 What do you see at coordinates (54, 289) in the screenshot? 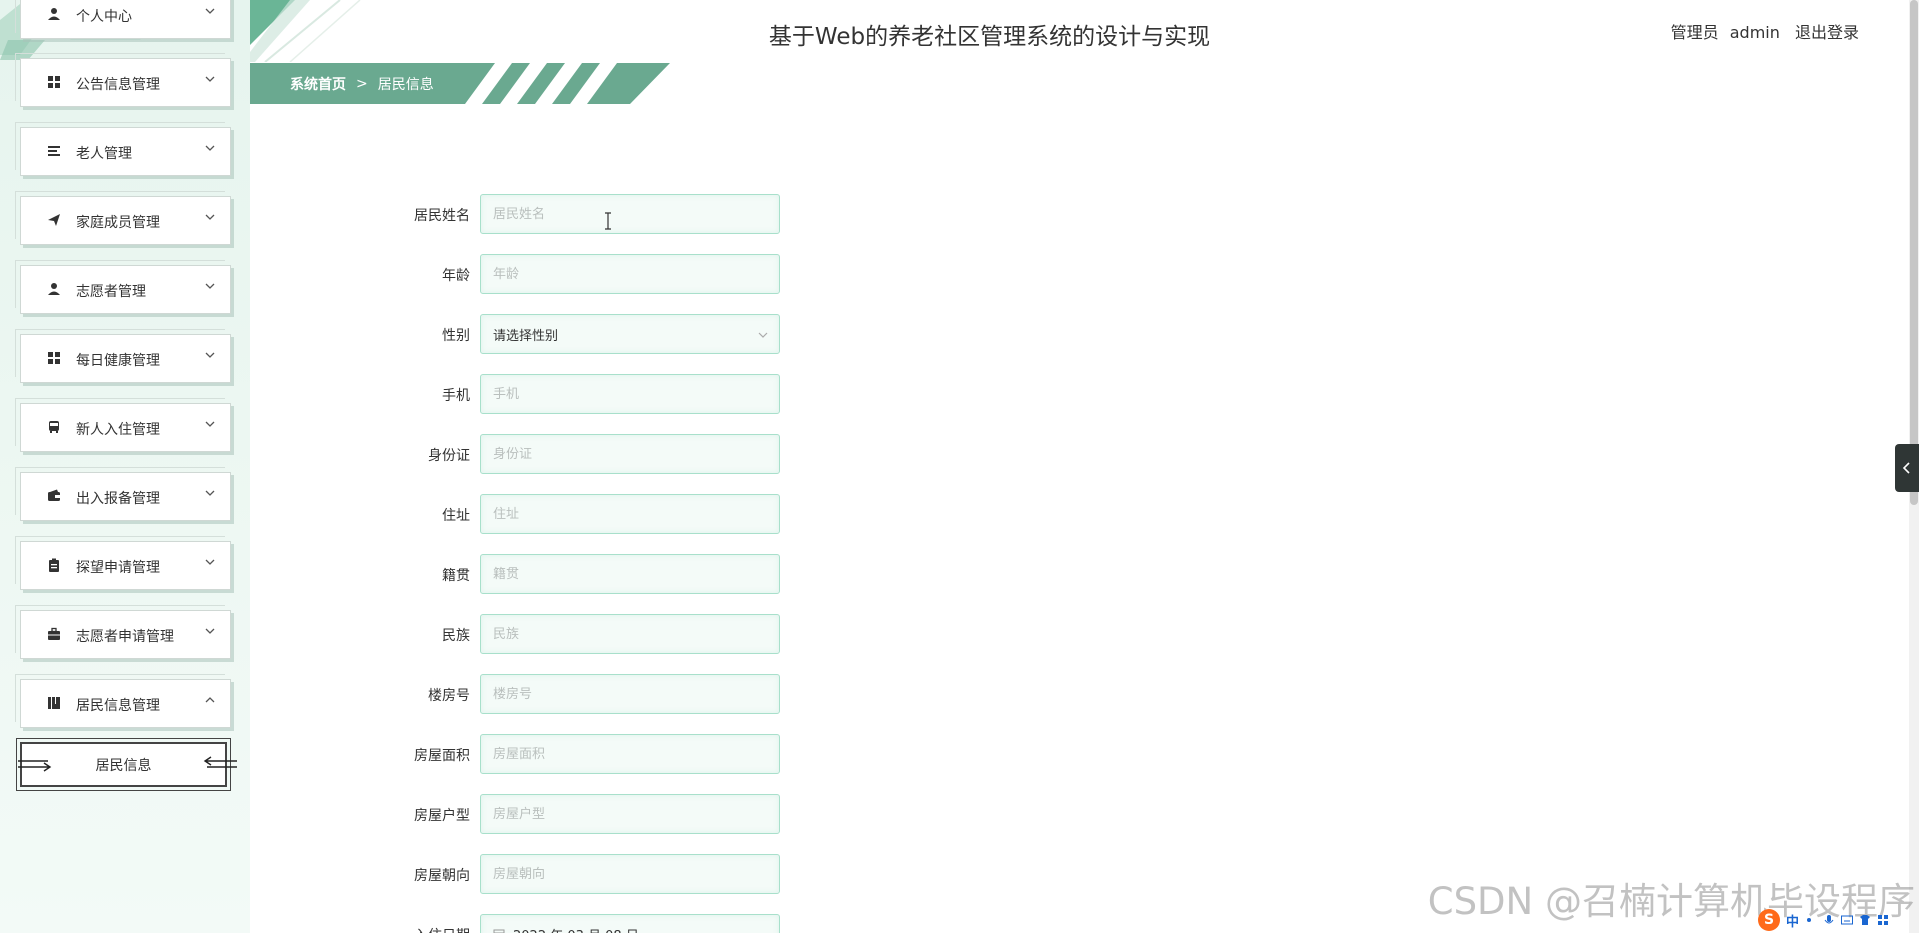
I see `user-icon` at bounding box center [54, 289].